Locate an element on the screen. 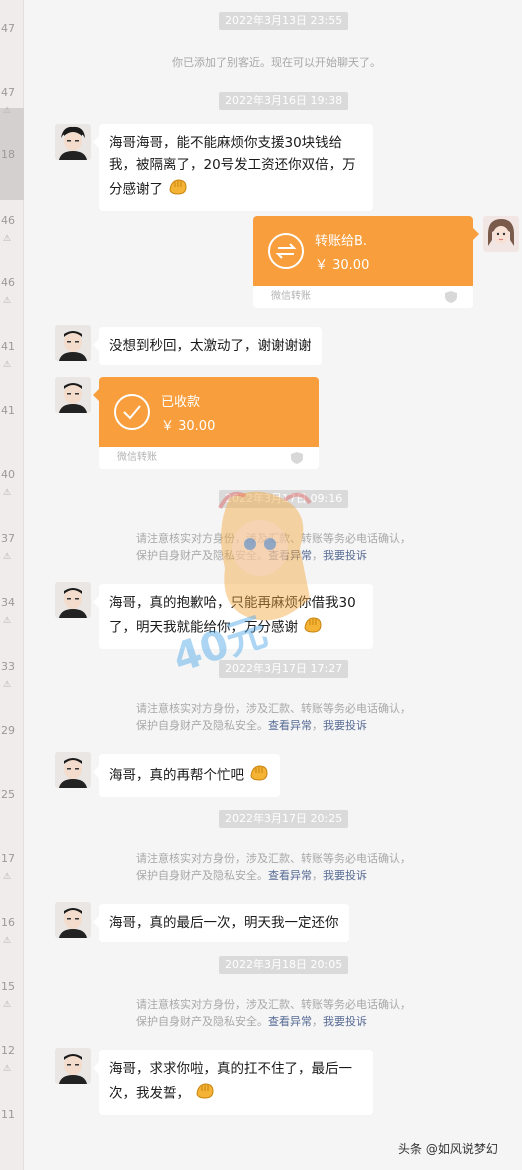  conversation-time: 12 is located at coordinates (8, 1050).